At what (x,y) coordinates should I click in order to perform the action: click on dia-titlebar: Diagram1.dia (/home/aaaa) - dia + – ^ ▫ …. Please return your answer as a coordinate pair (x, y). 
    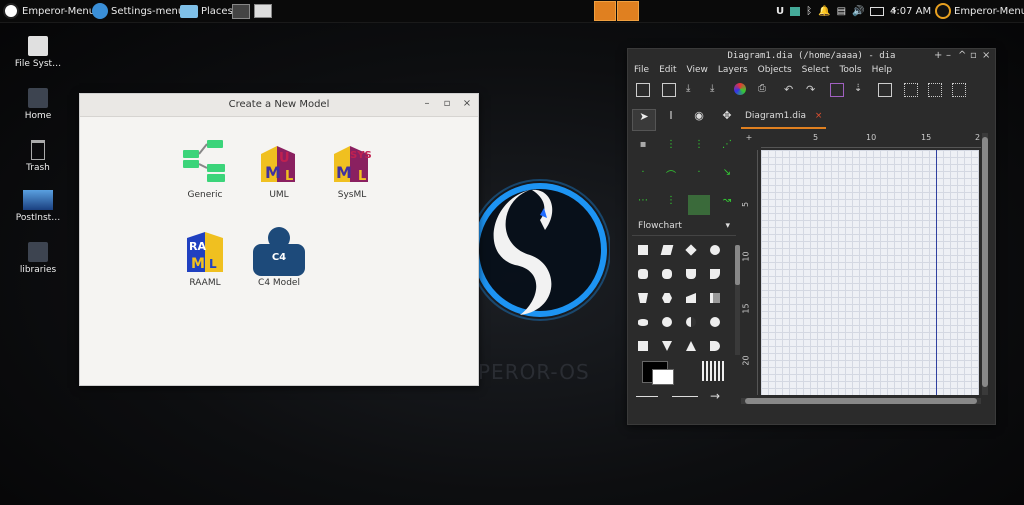
    Looking at the image, I should click on (811, 56).